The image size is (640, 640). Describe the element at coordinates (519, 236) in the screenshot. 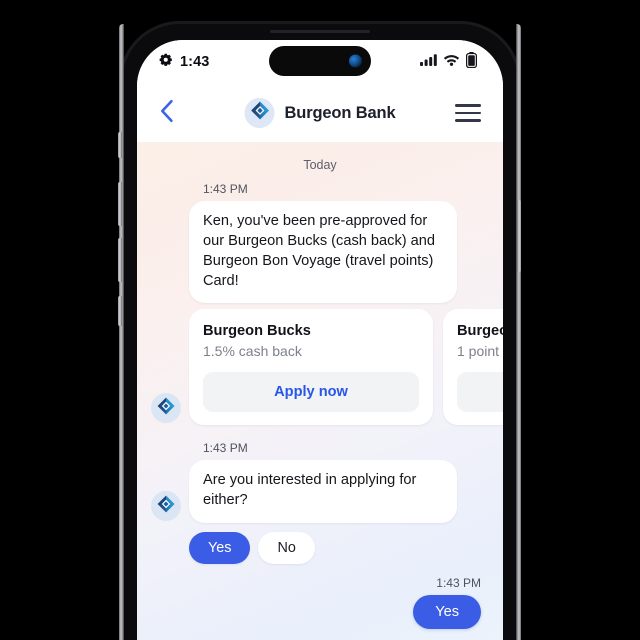

I see `power-button` at that location.